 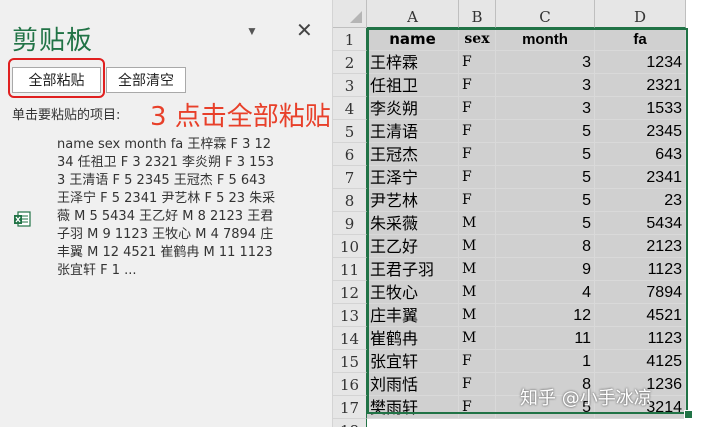 I want to click on column-header-d: D, so click(x=640, y=14).